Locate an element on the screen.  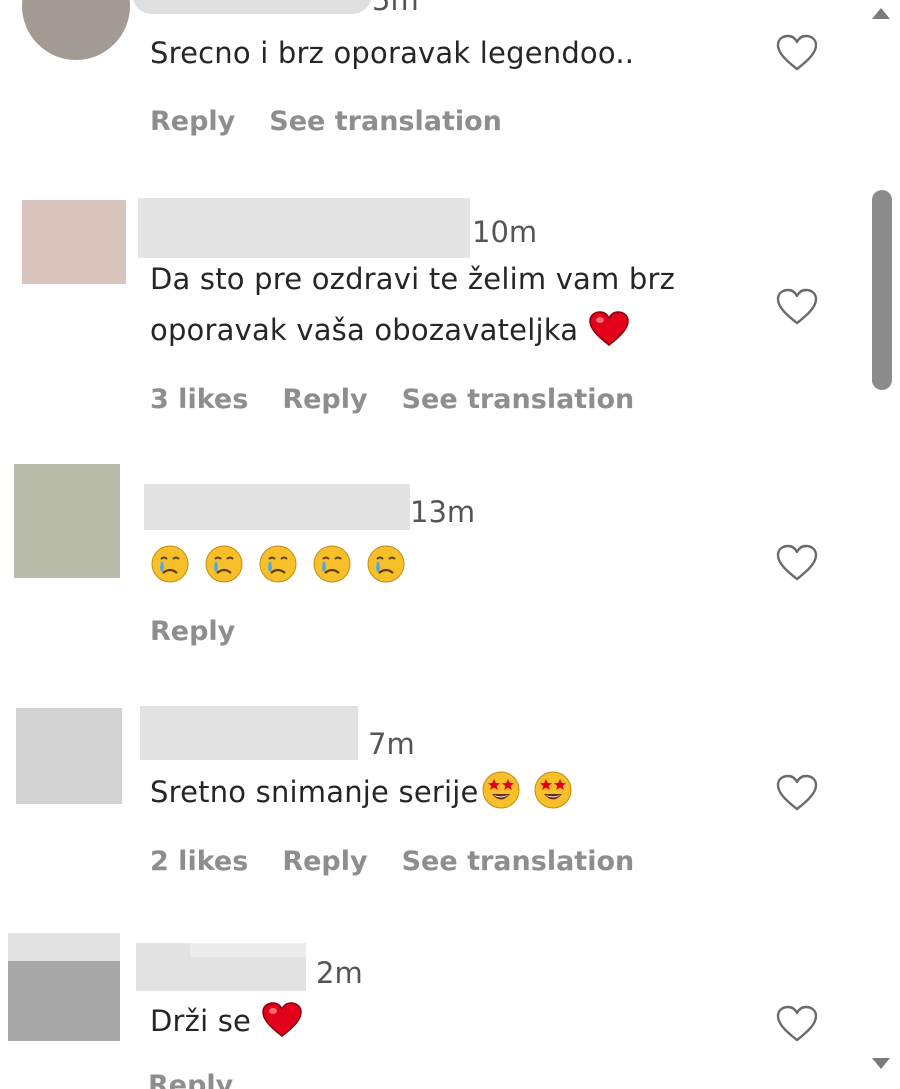
arrow-down-icon is located at coordinates (881, 1063).